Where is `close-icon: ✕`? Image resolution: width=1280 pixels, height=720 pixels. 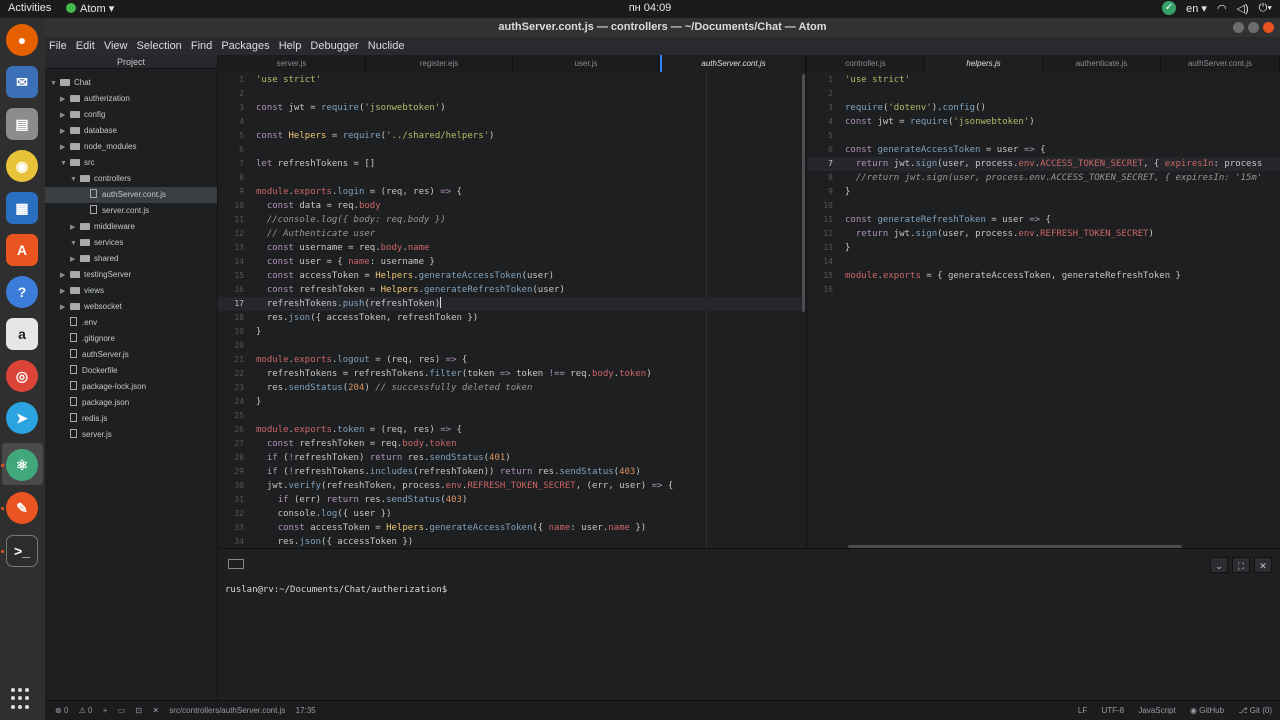
close-icon: ✕ is located at coordinates (155, 710).